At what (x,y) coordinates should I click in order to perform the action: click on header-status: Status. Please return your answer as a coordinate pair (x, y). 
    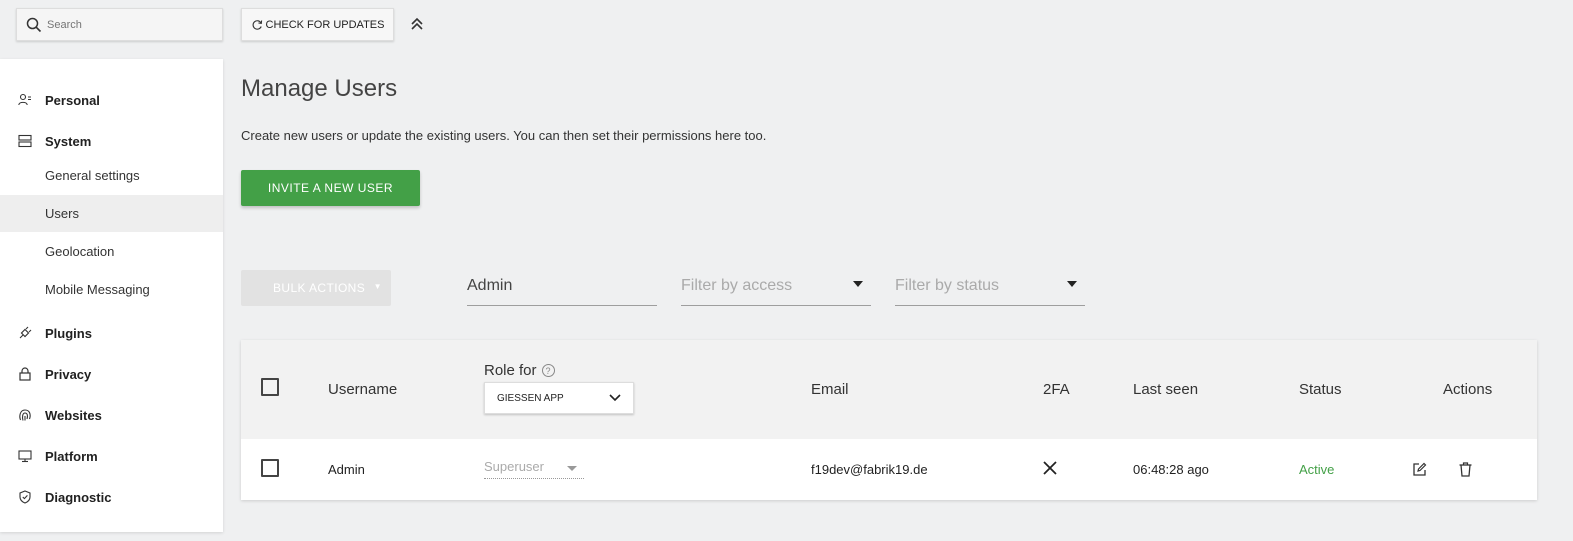
    Looking at the image, I should click on (1320, 389).